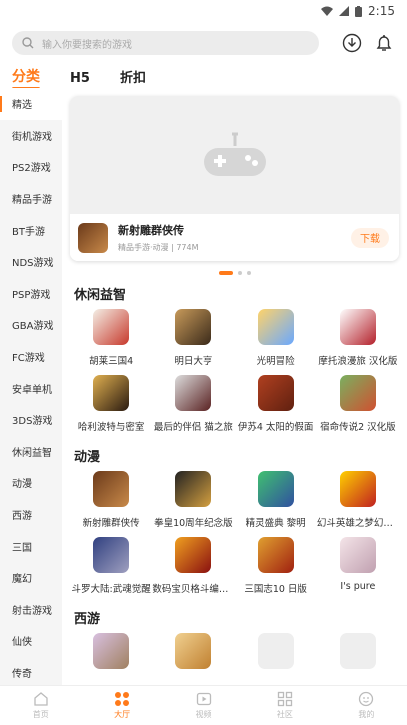  Describe the element at coordinates (31, 199) in the screenshot. I see `sidebar-item: 精品手游` at that location.